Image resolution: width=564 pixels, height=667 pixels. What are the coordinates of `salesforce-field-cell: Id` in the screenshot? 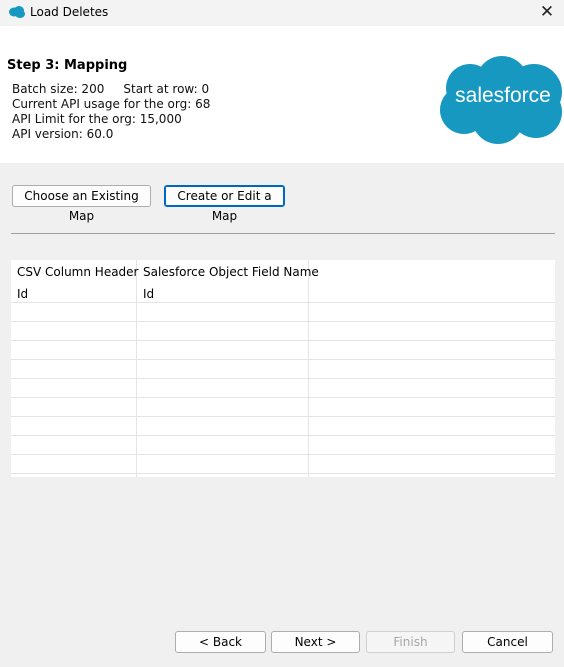 It's located at (148, 294).